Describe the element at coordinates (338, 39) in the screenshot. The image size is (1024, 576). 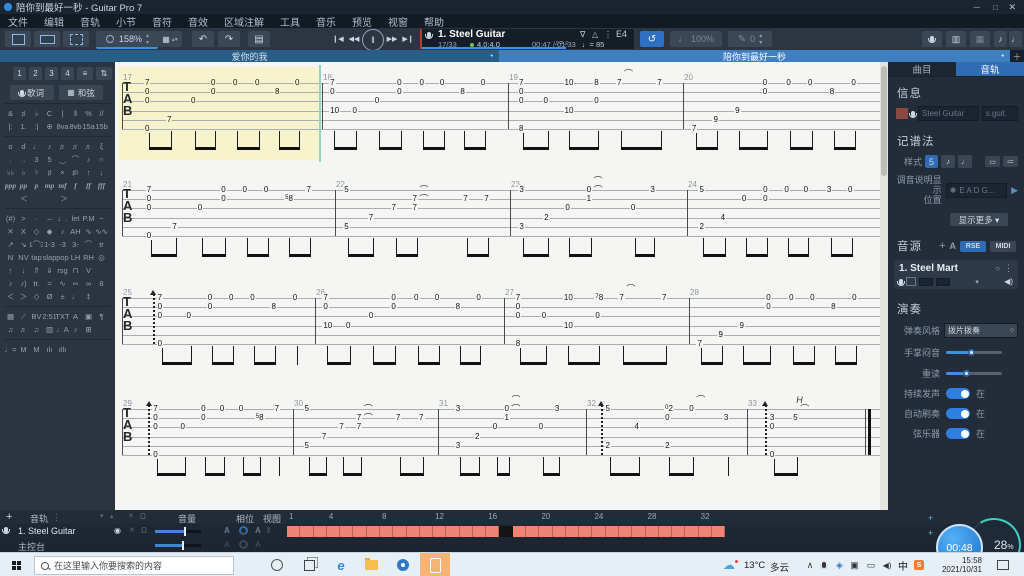
I see `go-start-button: ❙◀` at that location.